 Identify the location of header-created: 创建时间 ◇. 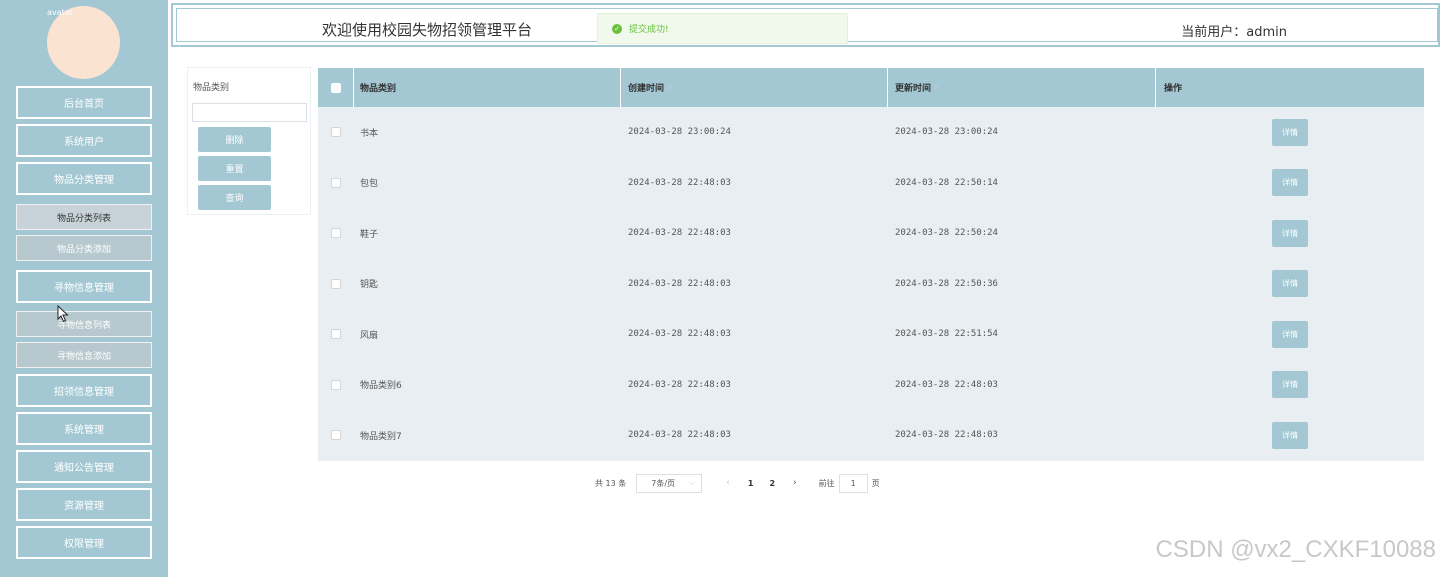
(754, 87).